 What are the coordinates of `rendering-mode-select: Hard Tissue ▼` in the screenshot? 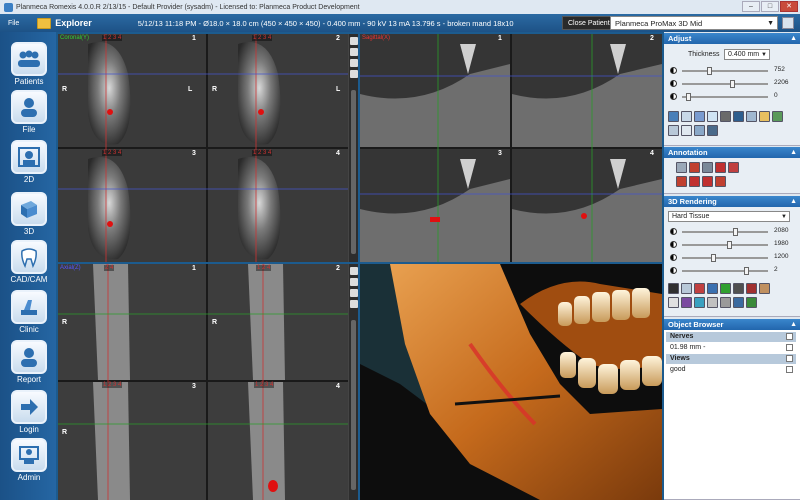 It's located at (729, 216).